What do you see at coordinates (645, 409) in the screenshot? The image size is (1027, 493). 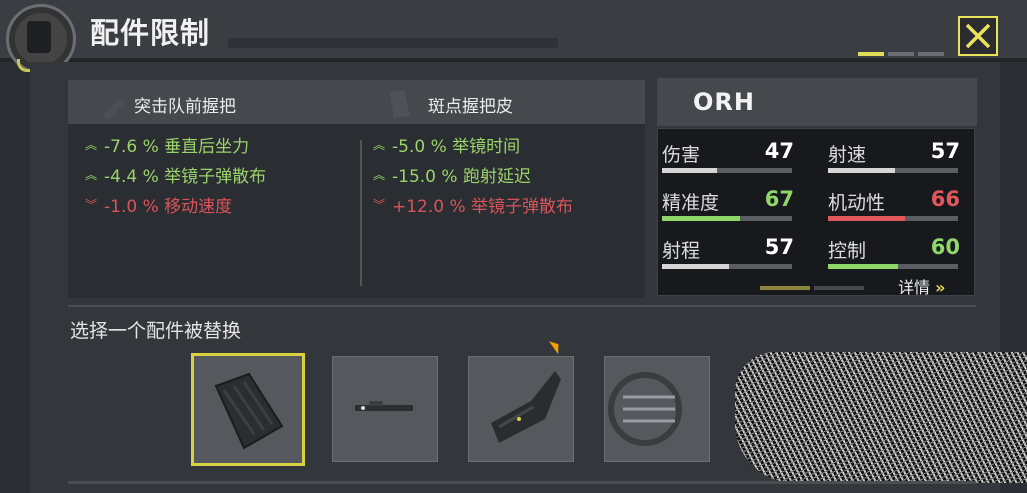 I see `ammo-icon` at bounding box center [645, 409].